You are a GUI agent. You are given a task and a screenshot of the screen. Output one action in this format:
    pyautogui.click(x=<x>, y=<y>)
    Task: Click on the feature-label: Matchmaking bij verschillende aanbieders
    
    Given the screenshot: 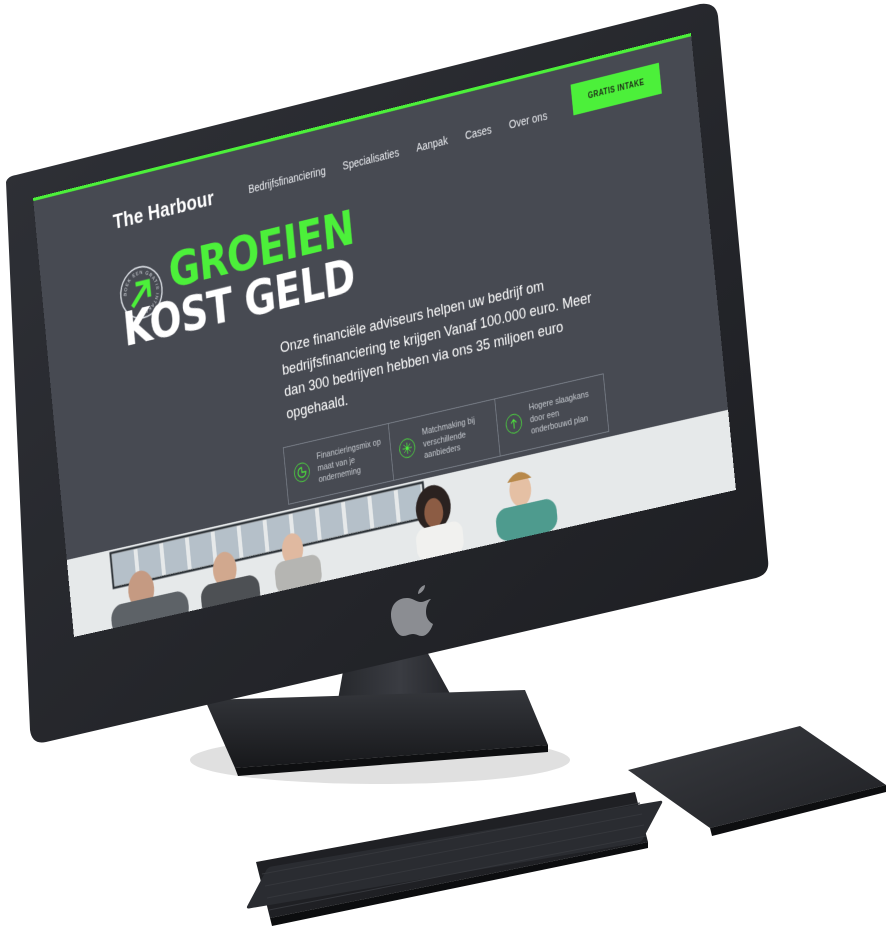 What is the action you would take?
    pyautogui.click(x=455, y=436)
    